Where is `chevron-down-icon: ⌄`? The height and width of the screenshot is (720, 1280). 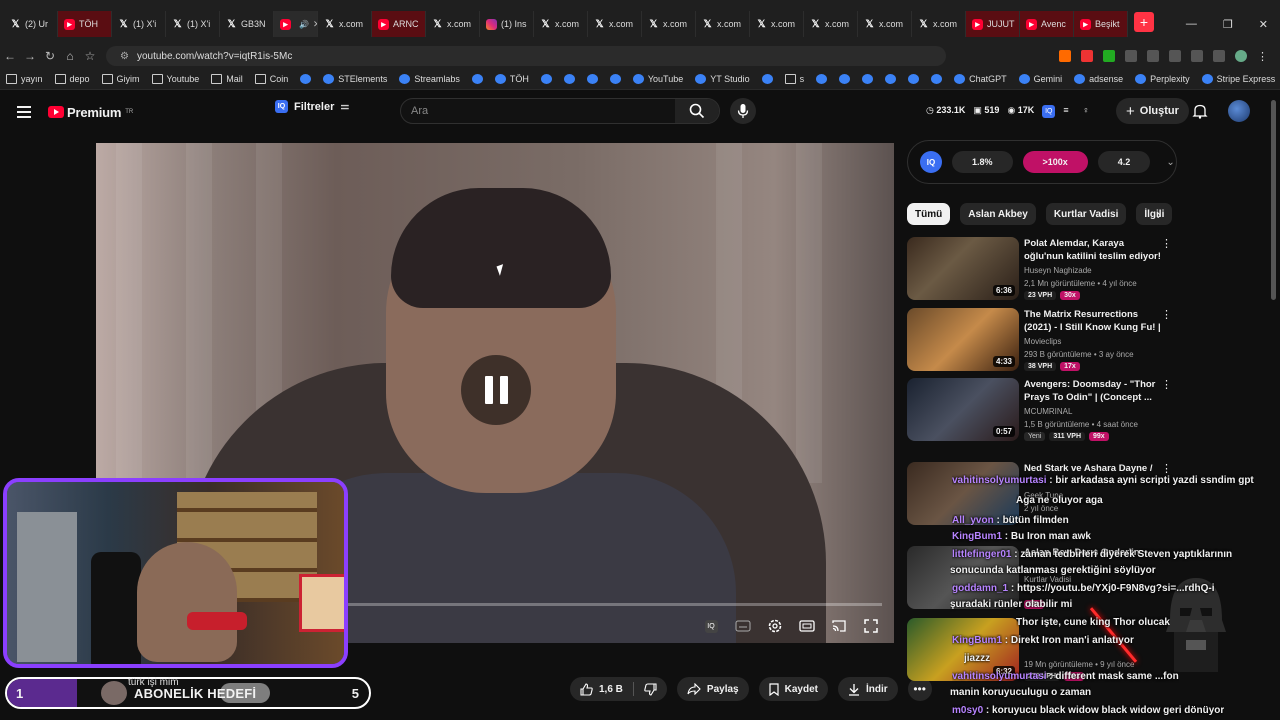 chevron-down-icon: ⌄ is located at coordinates (1170, 162).